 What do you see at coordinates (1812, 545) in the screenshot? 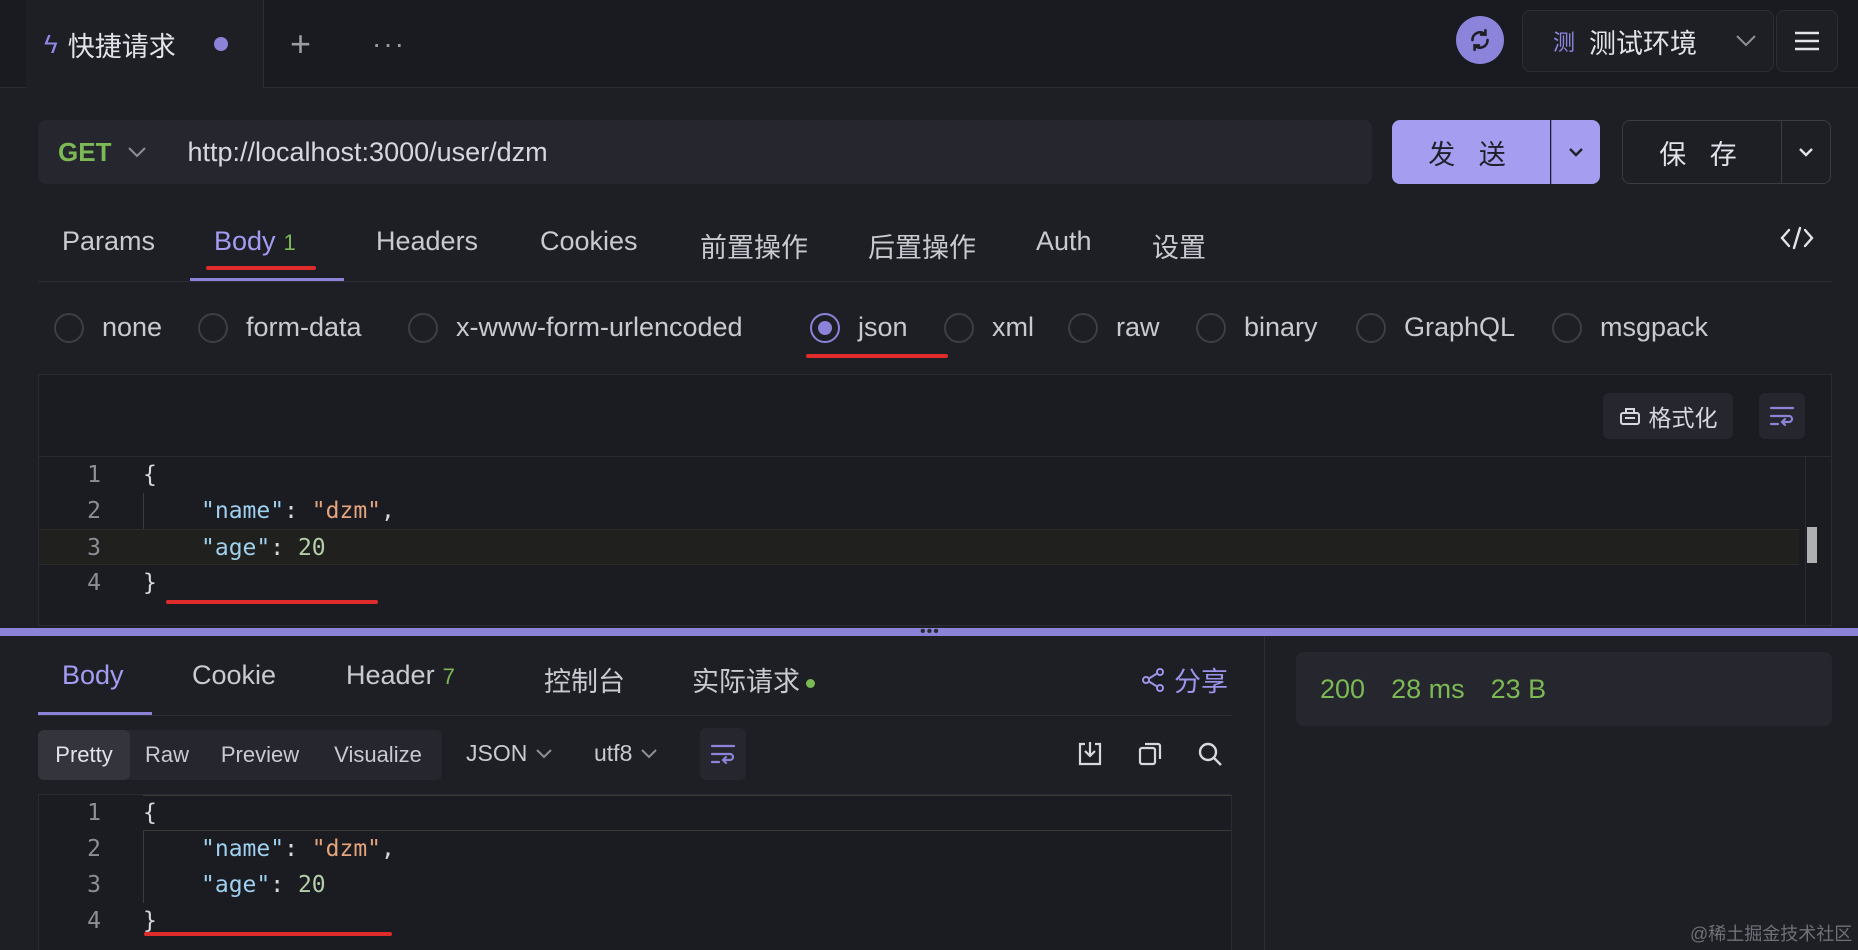
I see `editor-scroll-thumb` at bounding box center [1812, 545].